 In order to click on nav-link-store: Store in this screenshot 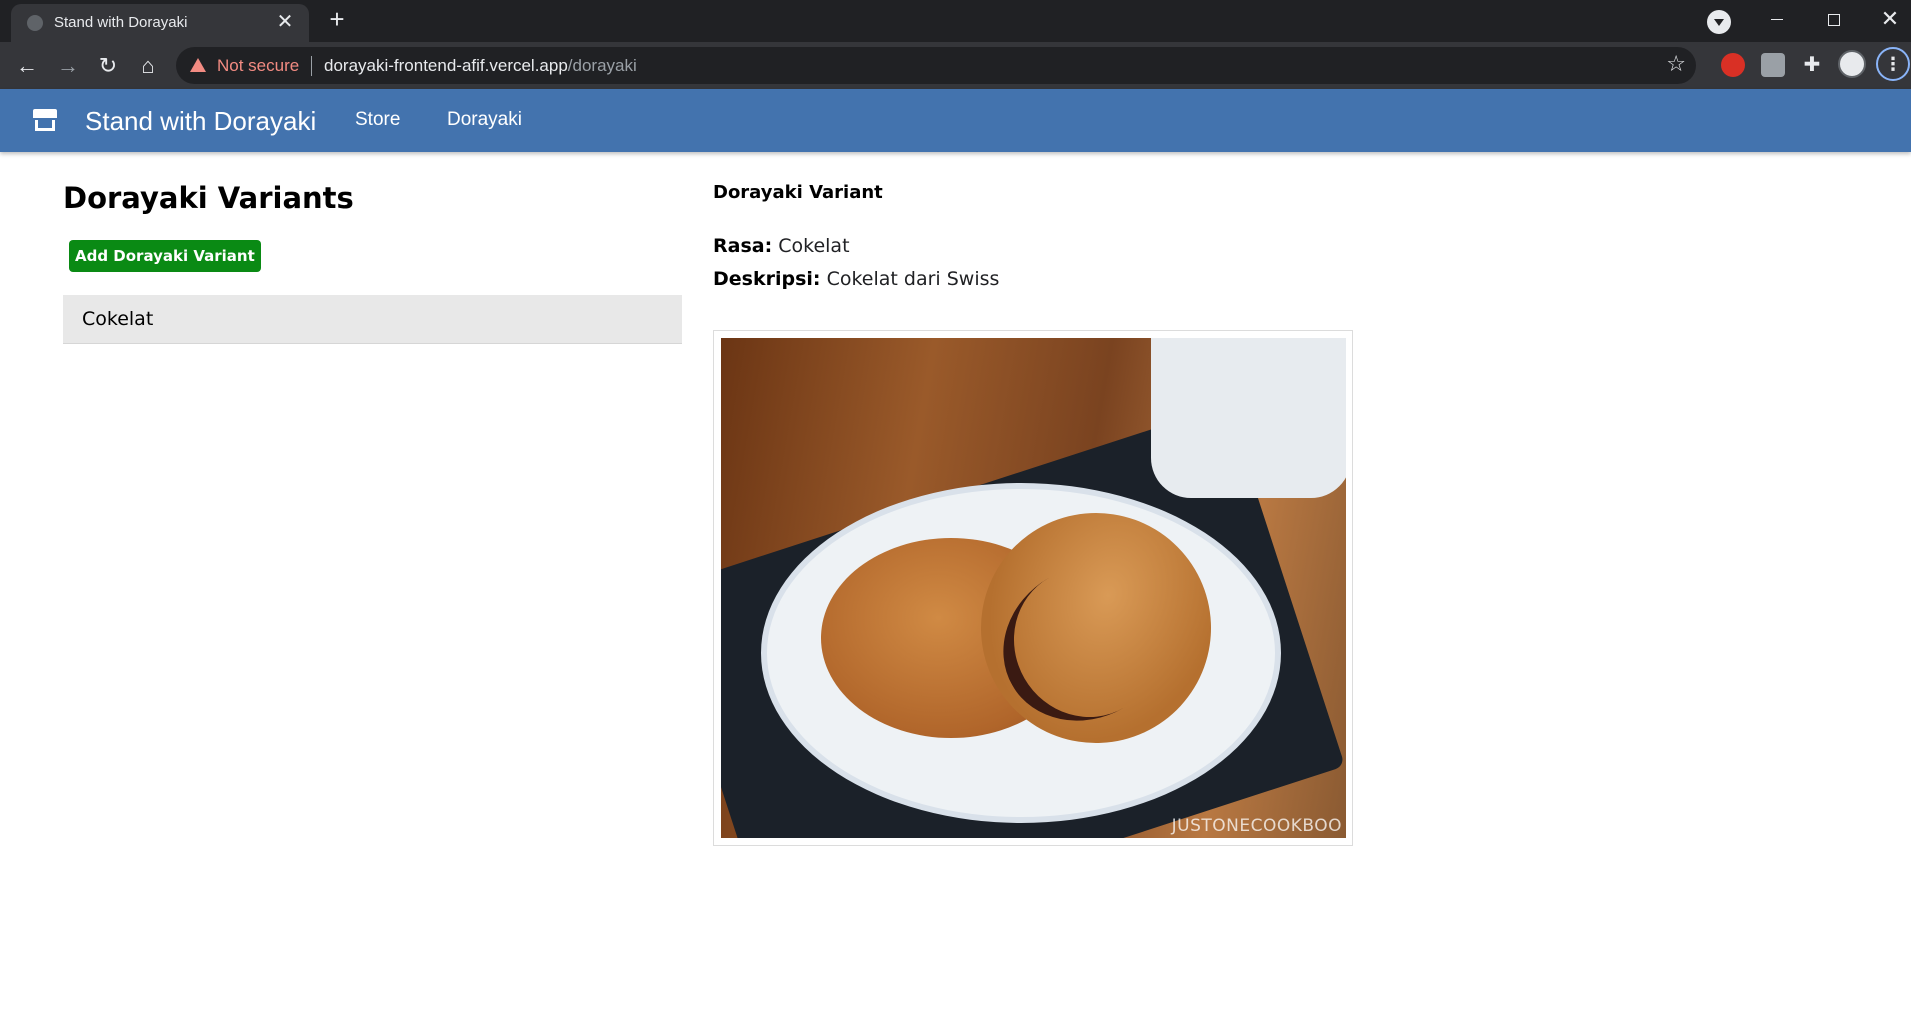, I will do `click(377, 120)`.